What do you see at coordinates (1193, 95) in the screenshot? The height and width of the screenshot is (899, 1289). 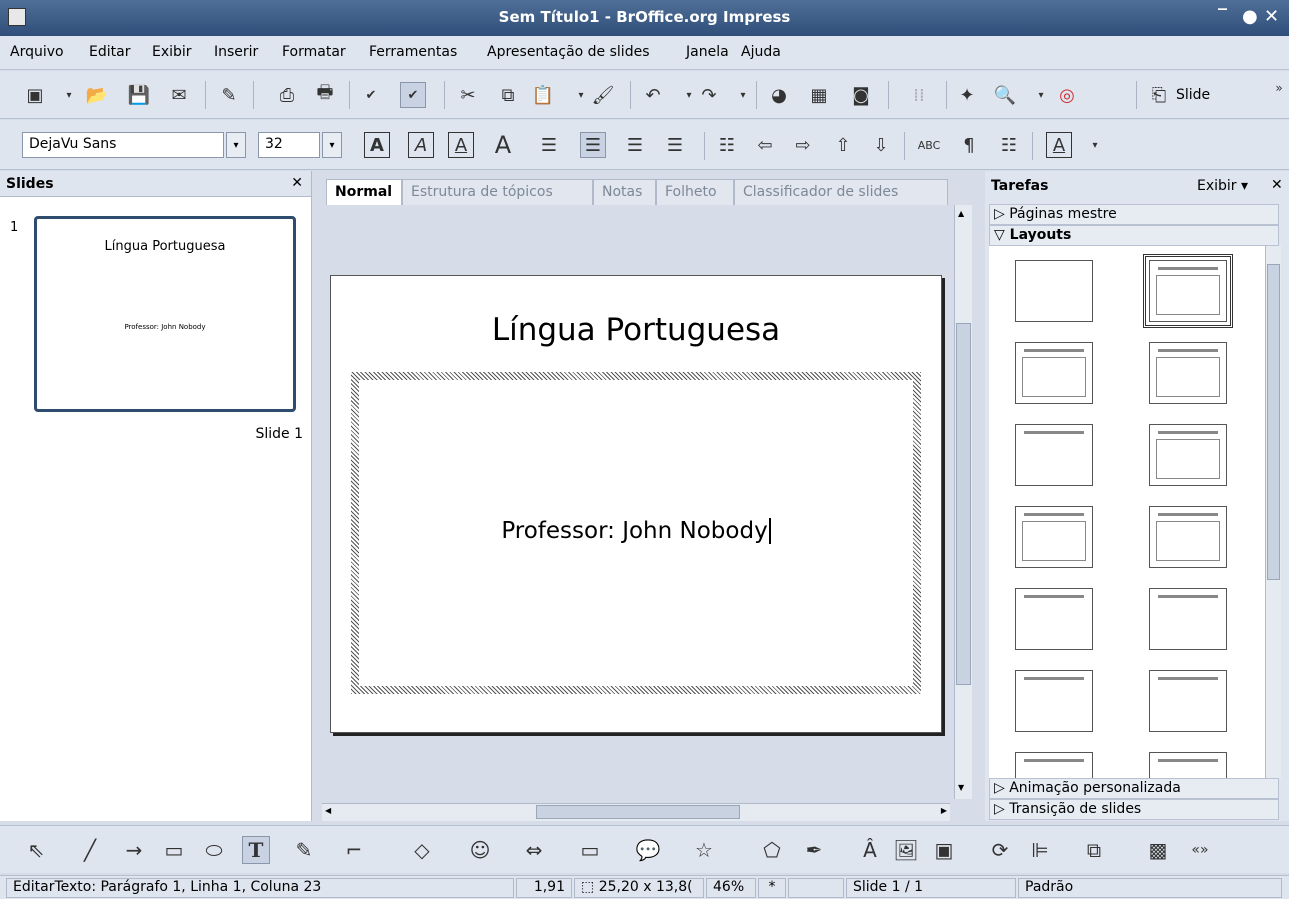 I see `slide-button-label: Slide` at bounding box center [1193, 95].